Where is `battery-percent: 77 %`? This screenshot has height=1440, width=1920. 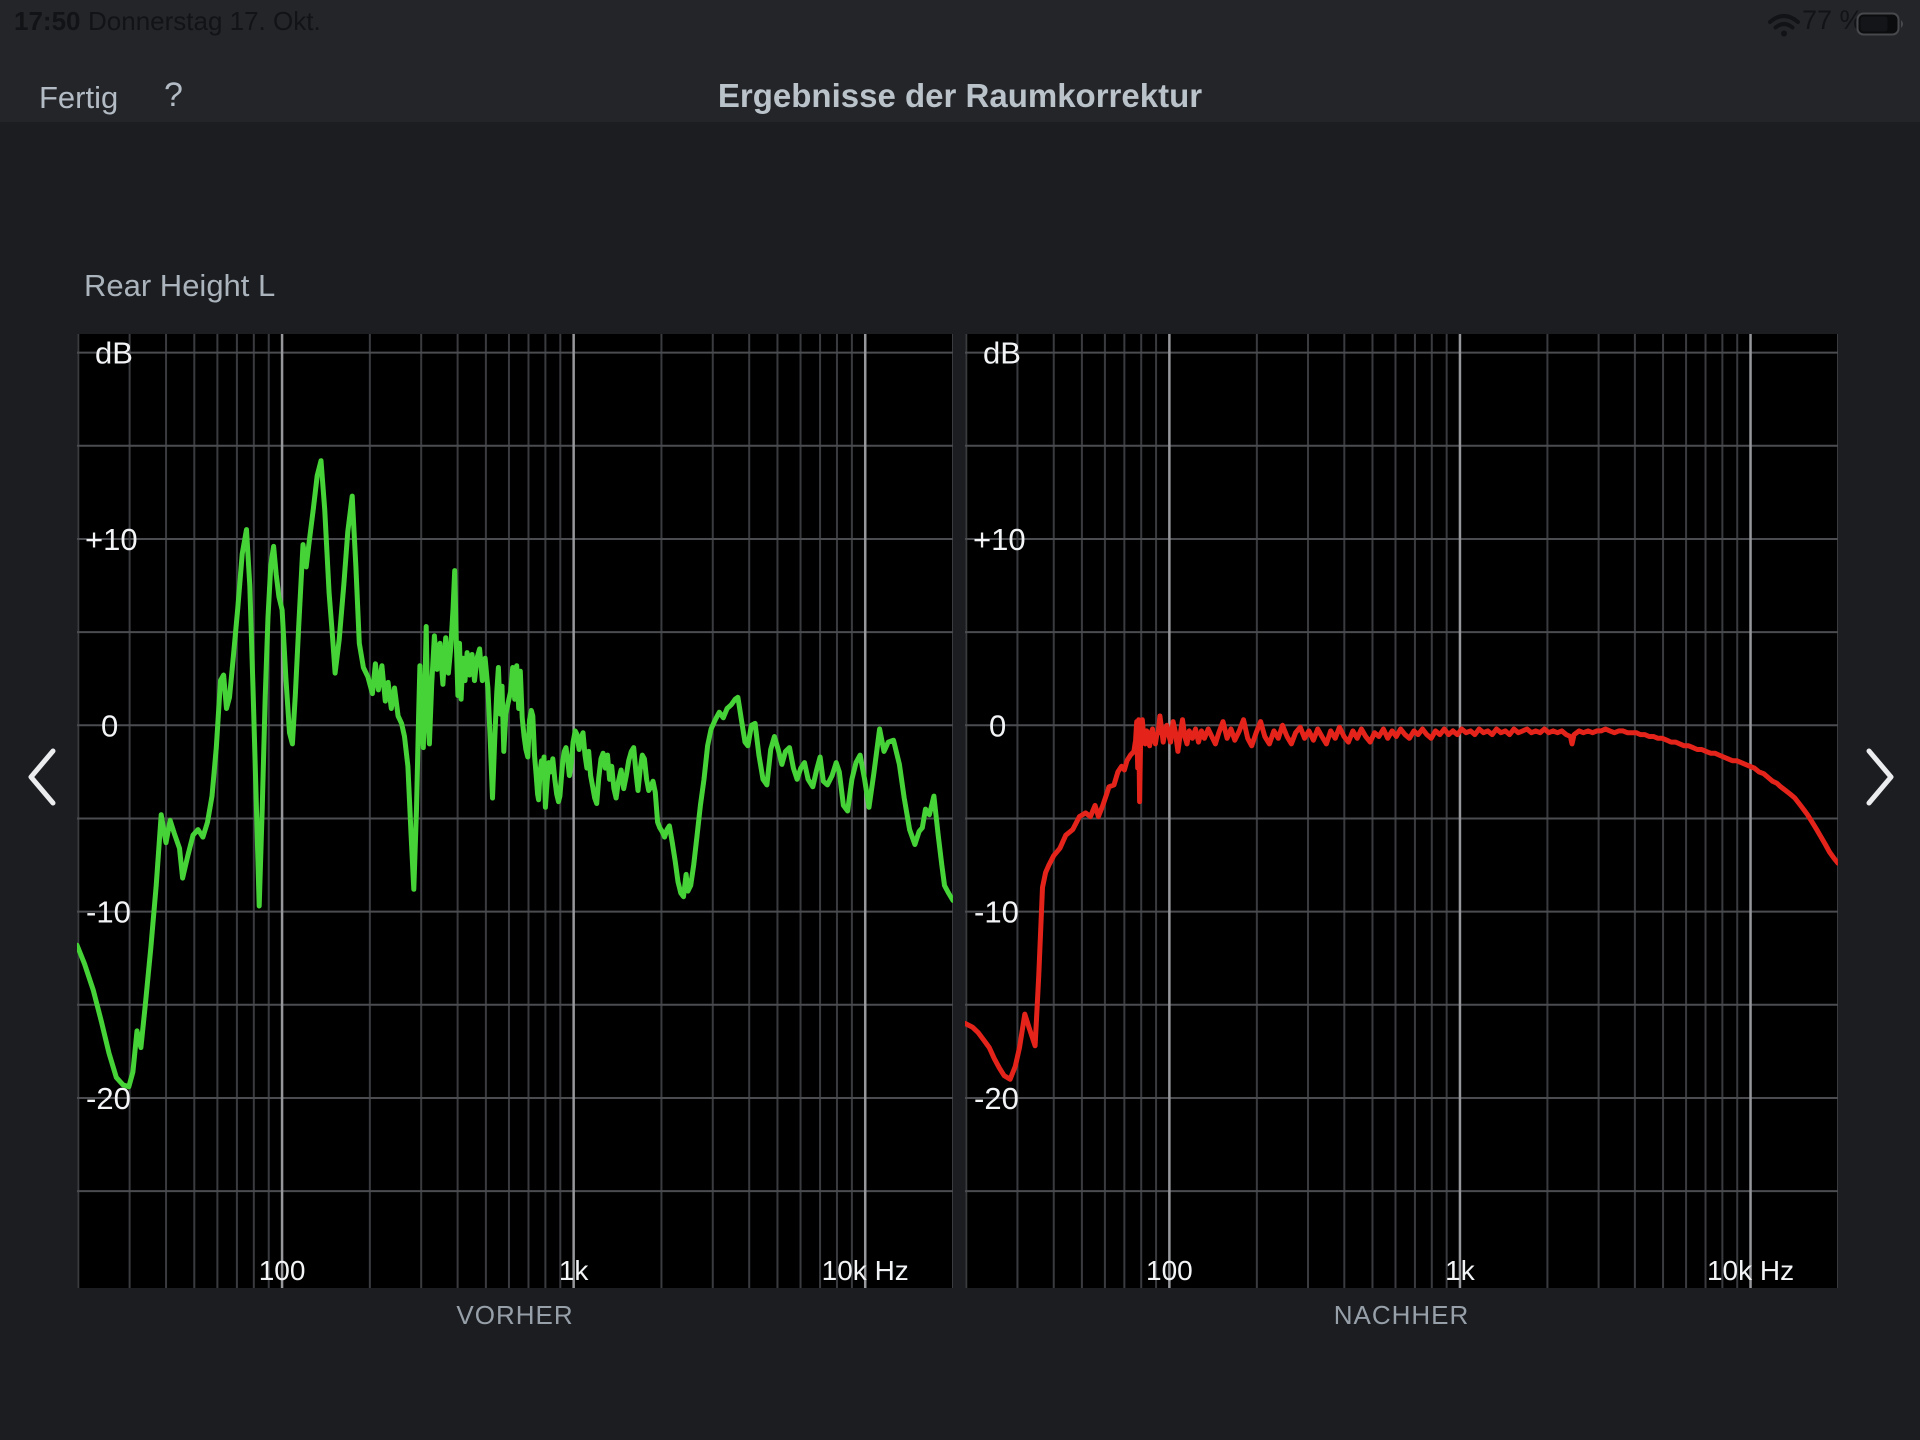 battery-percent: 77 % is located at coordinates (1833, 20).